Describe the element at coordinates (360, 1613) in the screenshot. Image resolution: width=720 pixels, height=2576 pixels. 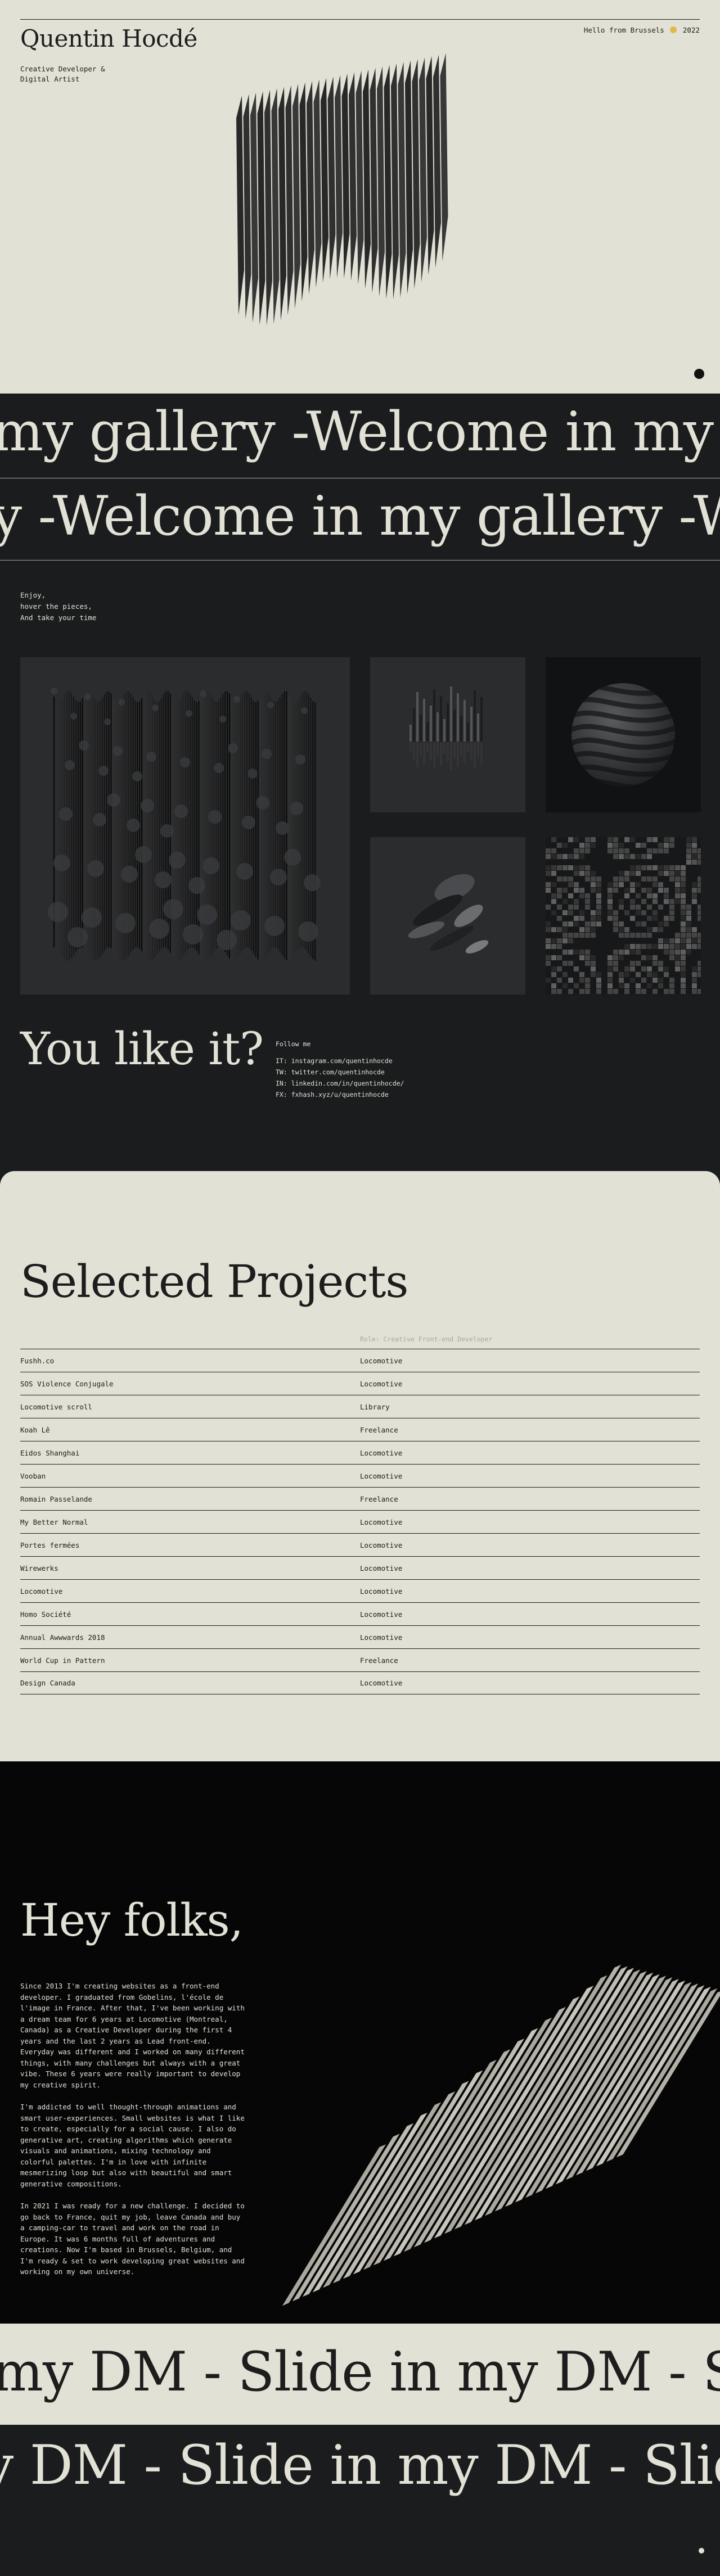
I see `table-row: Homo Société Locomotive` at that location.